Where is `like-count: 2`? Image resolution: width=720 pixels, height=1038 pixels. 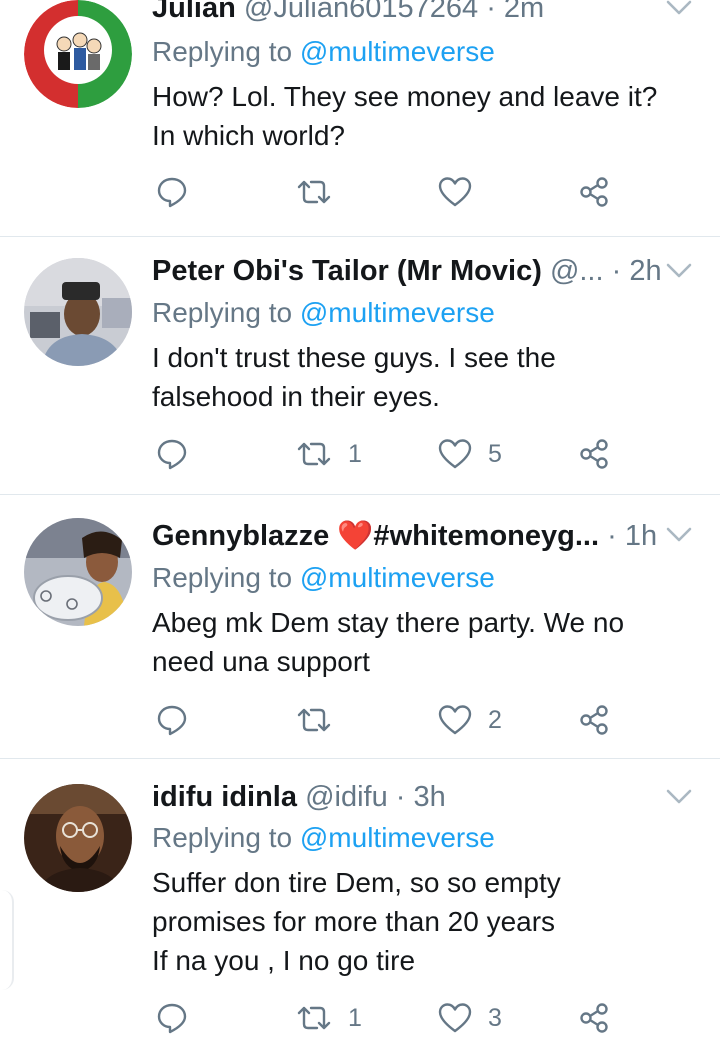
like-count: 2 is located at coordinates (495, 719).